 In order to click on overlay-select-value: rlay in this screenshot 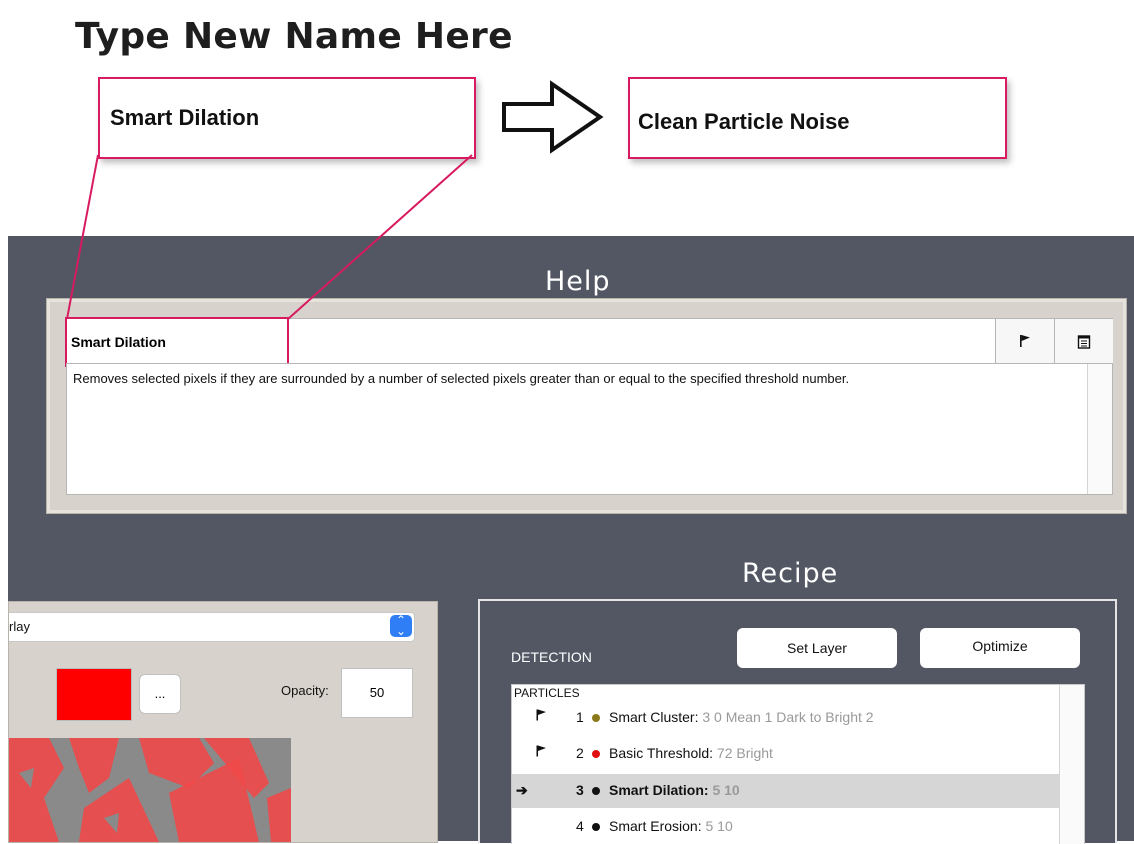, I will do `click(19, 626)`.